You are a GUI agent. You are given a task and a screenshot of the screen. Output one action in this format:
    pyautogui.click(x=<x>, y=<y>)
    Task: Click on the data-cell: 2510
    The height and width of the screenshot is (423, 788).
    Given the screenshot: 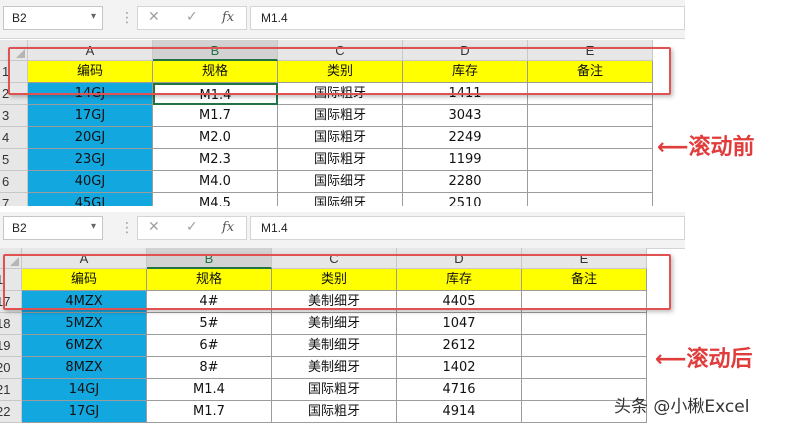 What is the action you would take?
    pyautogui.click(x=465, y=199)
    